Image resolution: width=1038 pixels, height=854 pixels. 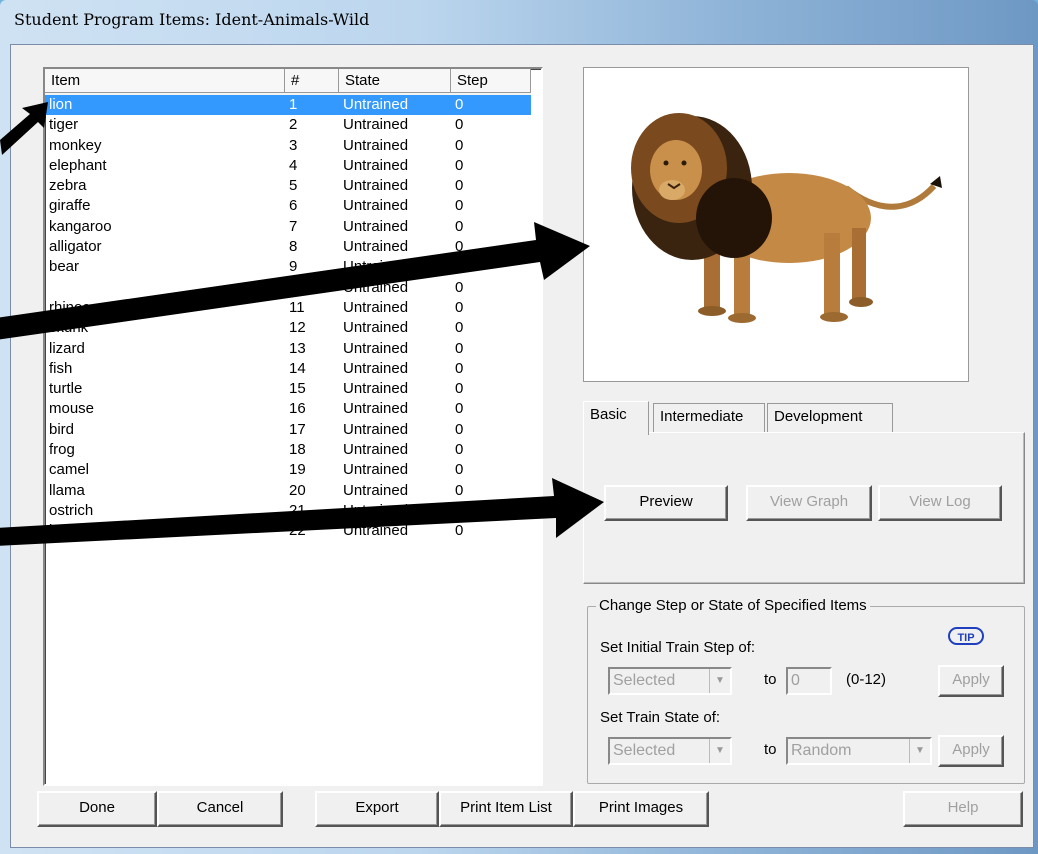 I want to click on help-button: Help, so click(x=963, y=809).